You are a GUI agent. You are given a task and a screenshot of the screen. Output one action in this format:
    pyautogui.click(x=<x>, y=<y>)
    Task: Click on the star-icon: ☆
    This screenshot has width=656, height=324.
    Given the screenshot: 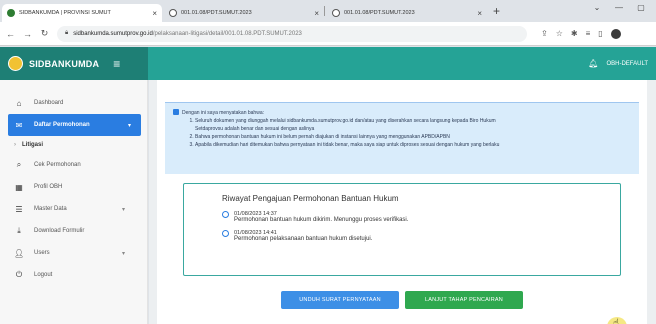 What is the action you would take?
    pyautogui.click(x=559, y=33)
    